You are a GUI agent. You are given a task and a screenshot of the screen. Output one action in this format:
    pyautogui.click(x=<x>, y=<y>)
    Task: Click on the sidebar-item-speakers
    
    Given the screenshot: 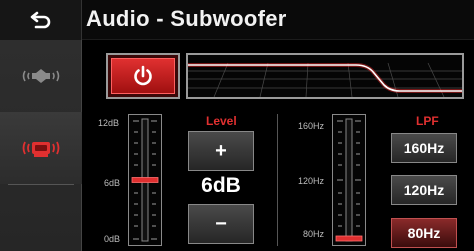 What is the action you would take?
    pyautogui.click(x=41, y=76)
    